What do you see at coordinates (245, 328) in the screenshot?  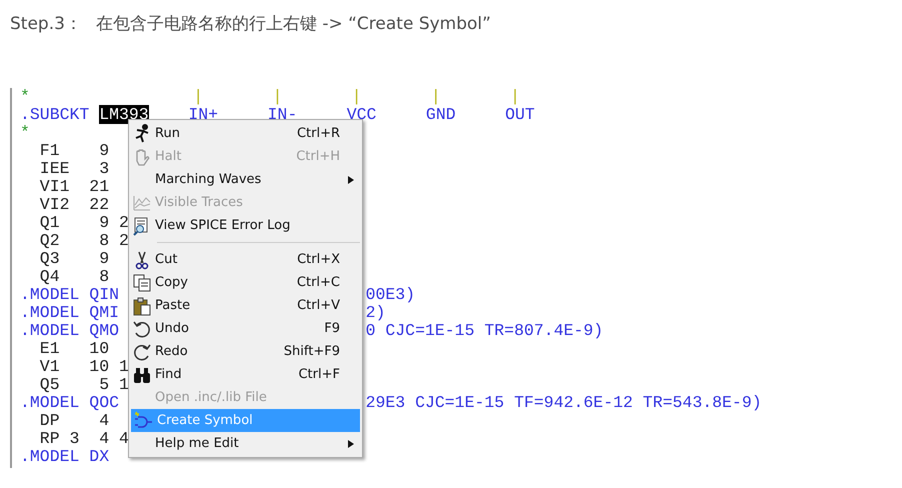 I see `menu-item: Undo F9` at bounding box center [245, 328].